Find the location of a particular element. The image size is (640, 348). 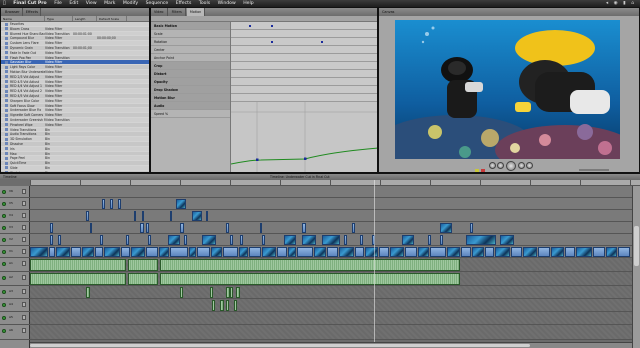

tab-filters: Filters is located at coordinates (177, 12).